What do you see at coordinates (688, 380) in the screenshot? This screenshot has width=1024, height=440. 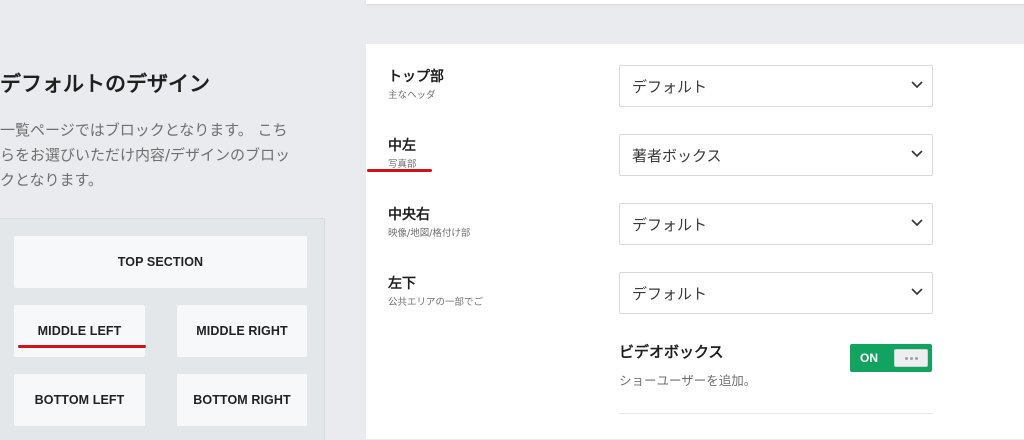 I see `video-box-description: ショーユーザーを追加。` at bounding box center [688, 380].